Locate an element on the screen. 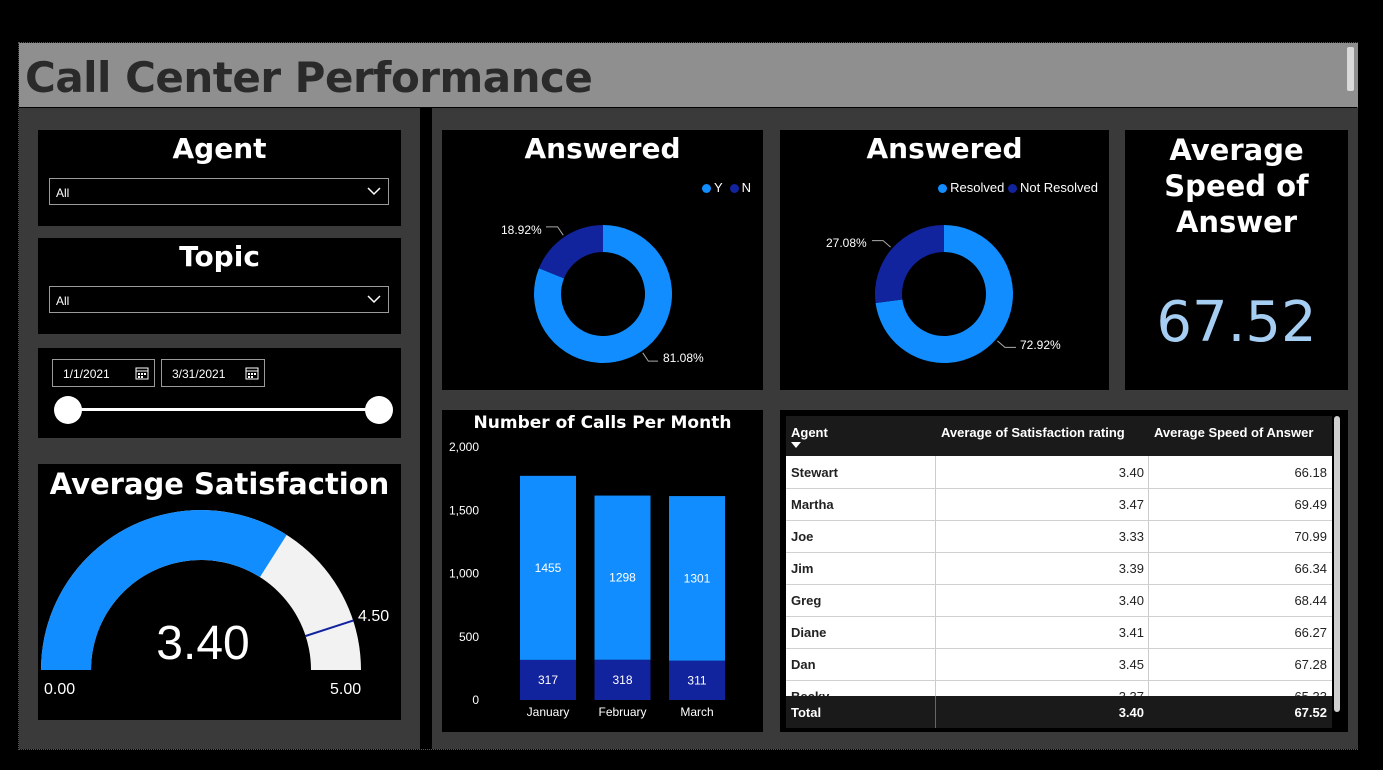 This screenshot has height=770, width=1383. x-tick-label: February is located at coordinates (622, 712).